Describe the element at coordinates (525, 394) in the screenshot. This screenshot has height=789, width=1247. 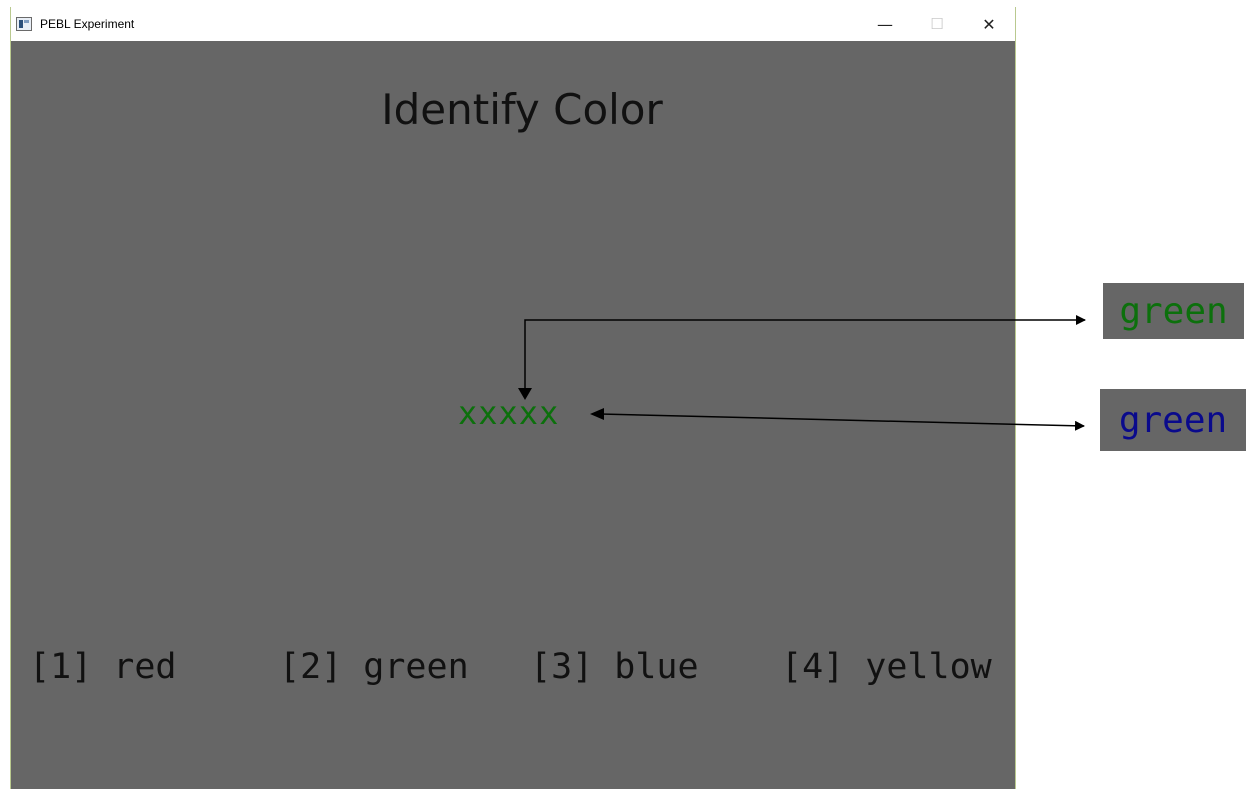
I see `word-arrow-head-down` at that location.